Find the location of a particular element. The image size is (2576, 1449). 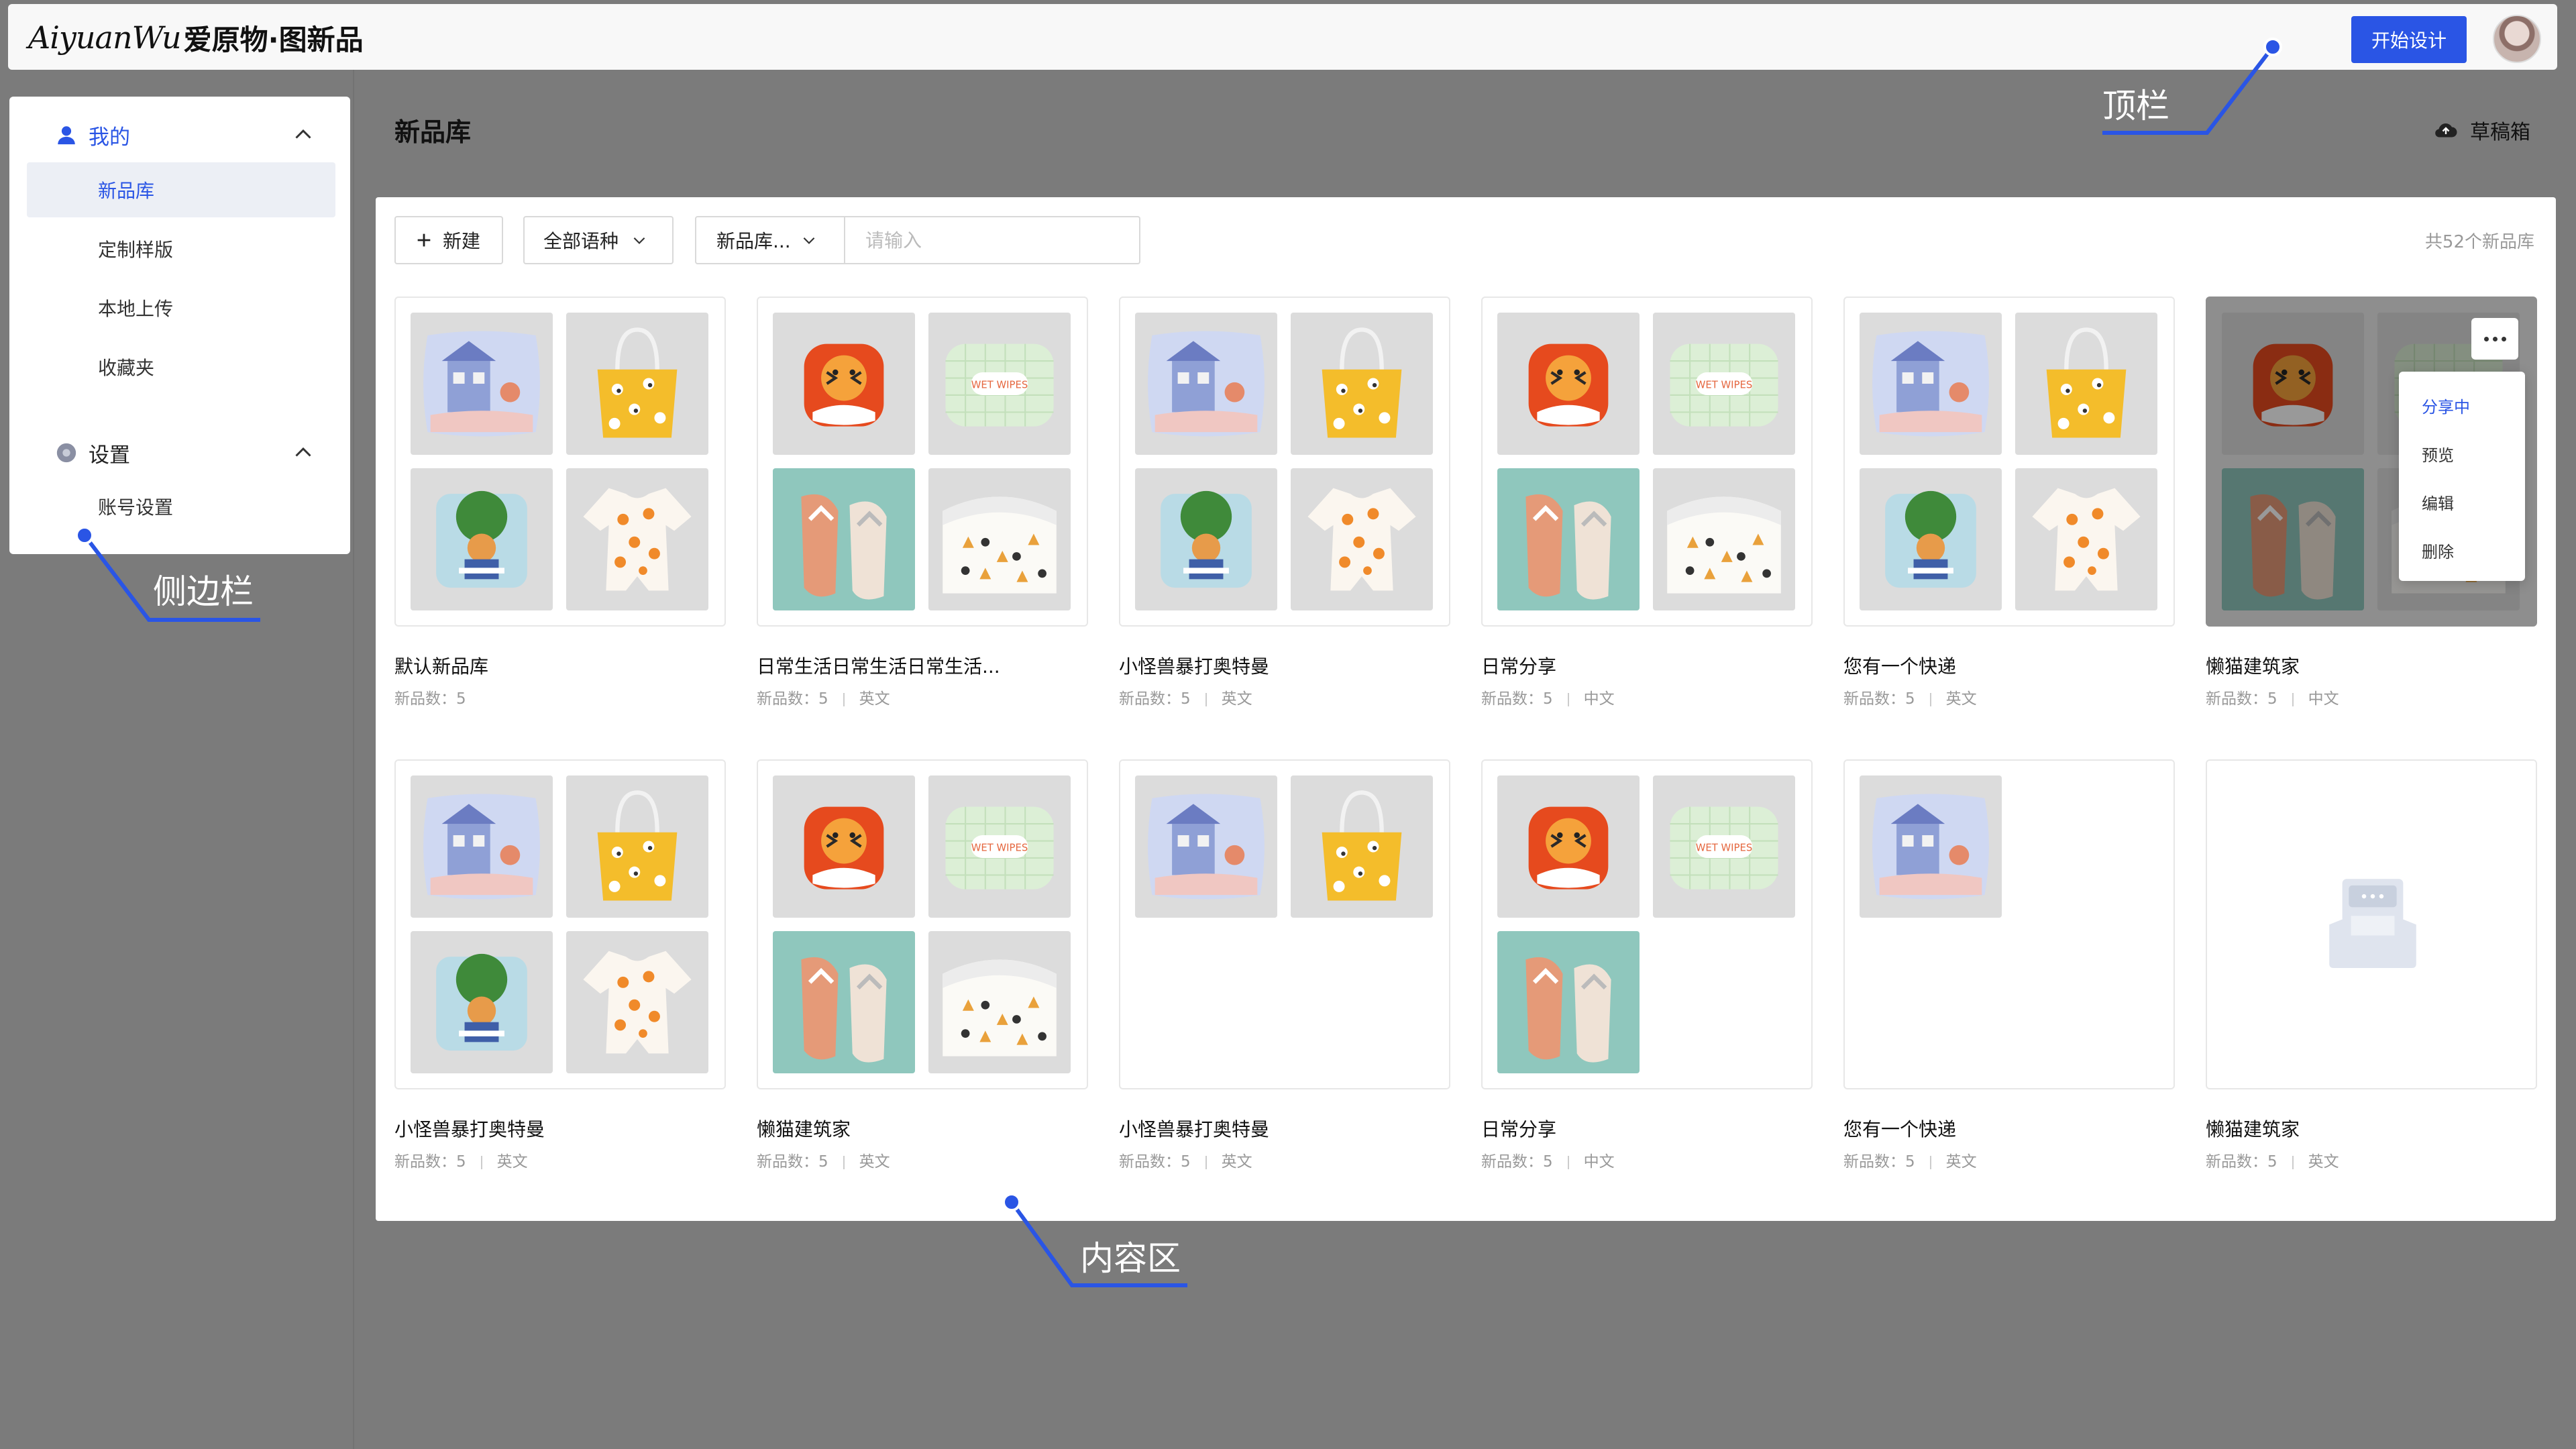

language-filter-label: 全部语种 is located at coordinates (581, 241).